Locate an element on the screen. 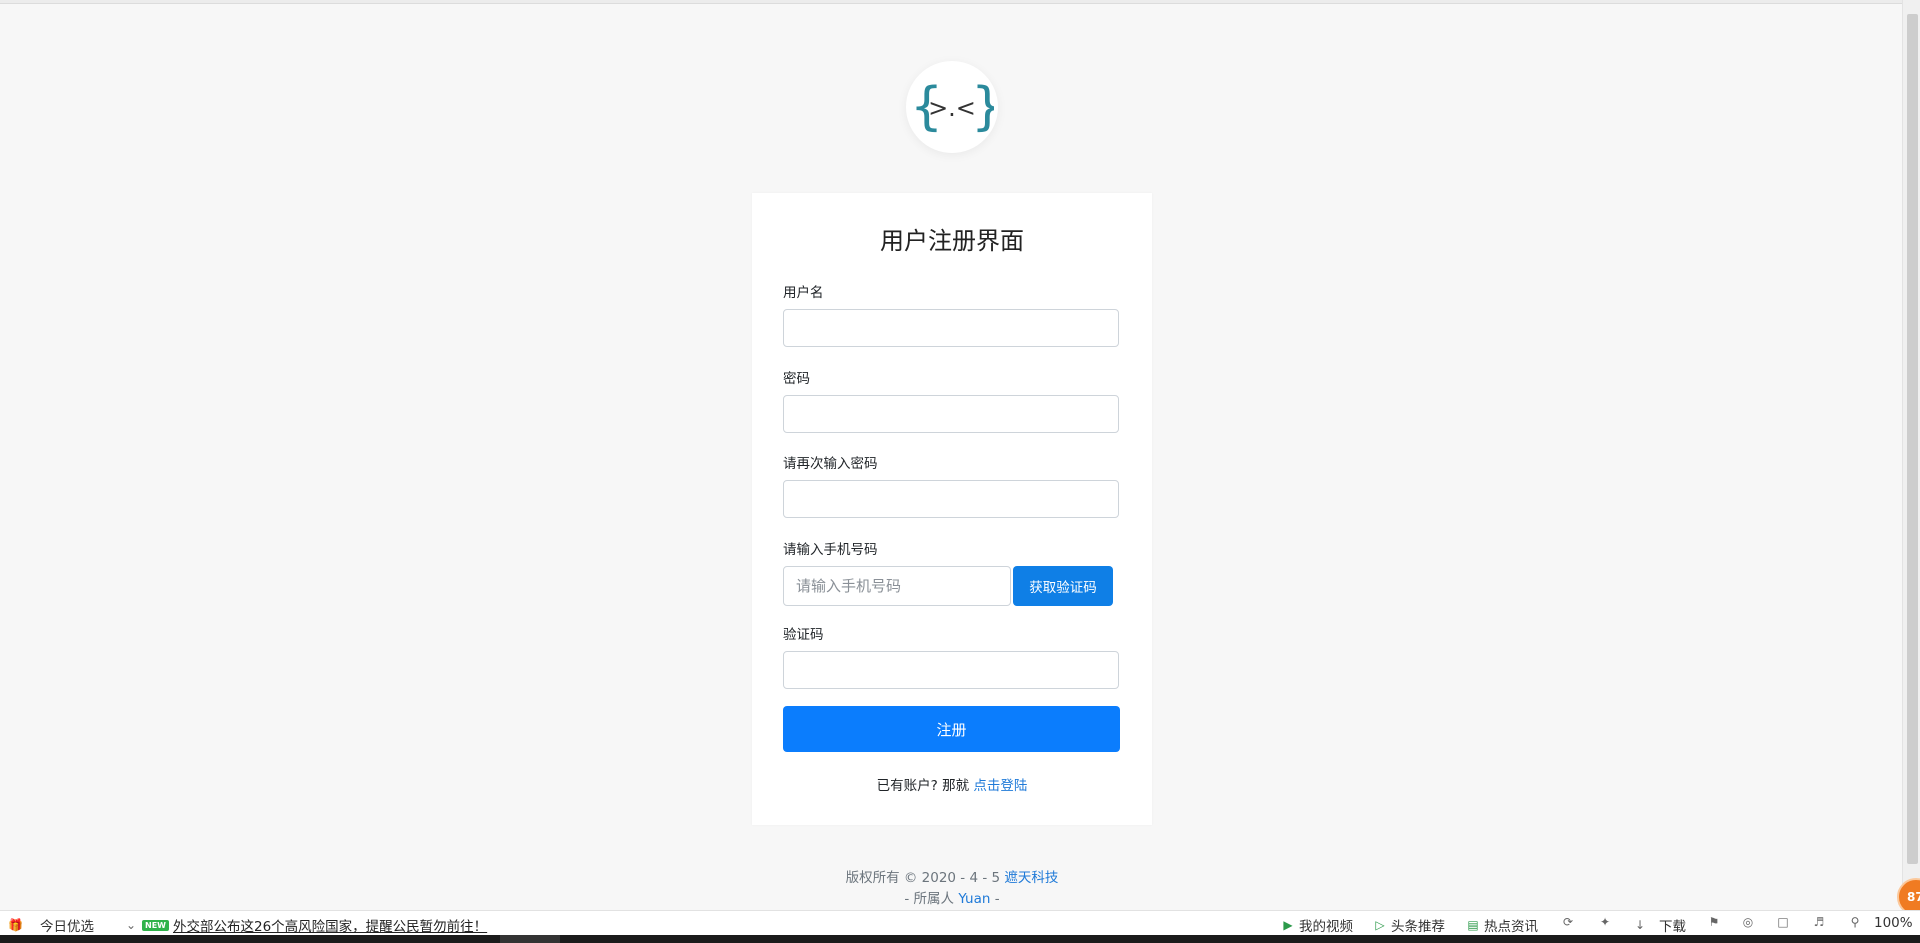 This screenshot has height=943, width=1920. owner-link: Yuan is located at coordinates (974, 899).